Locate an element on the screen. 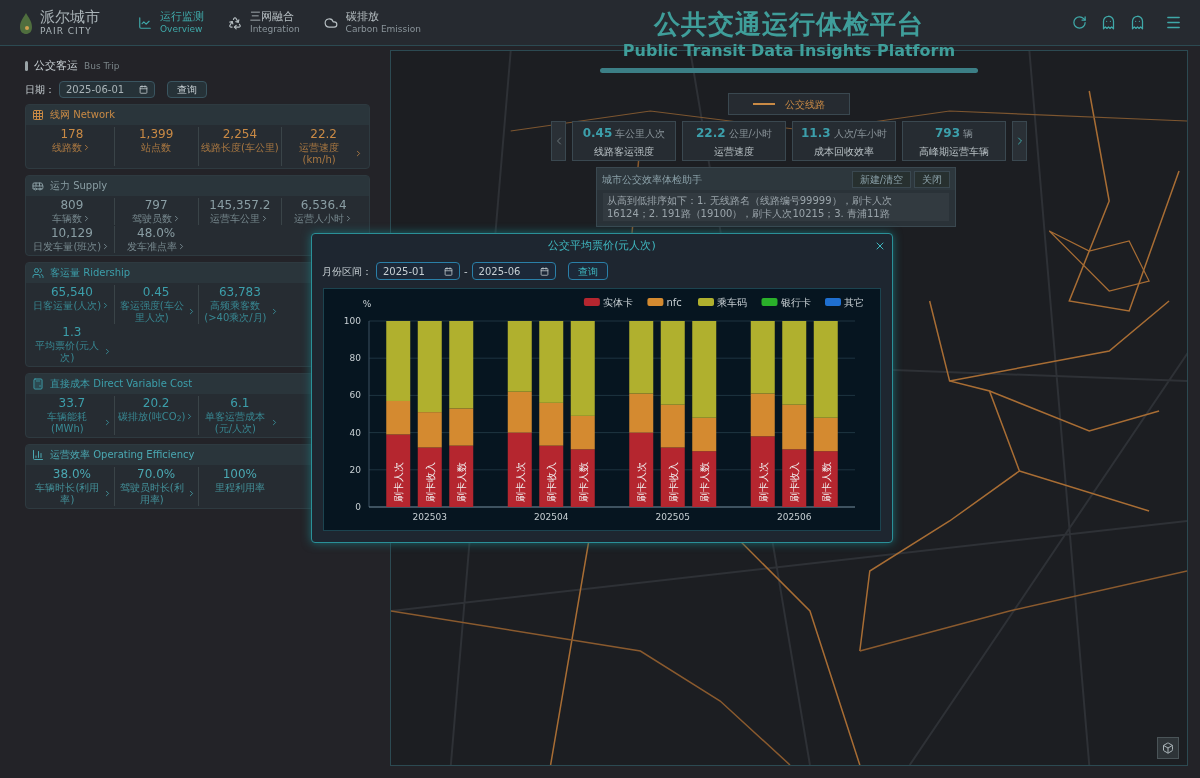 Image resolution: width=1200 pixels, height=778 pixels. metric-label: 里程利用率 is located at coordinates (239, 487).